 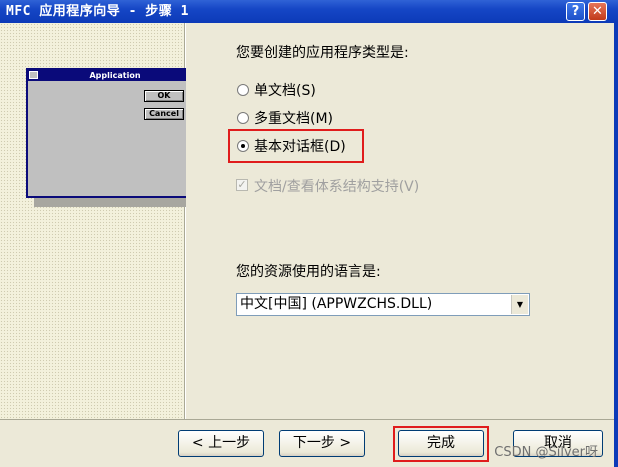 What do you see at coordinates (519, 304) in the screenshot?
I see `chevron-down-icon: ▼` at bounding box center [519, 304].